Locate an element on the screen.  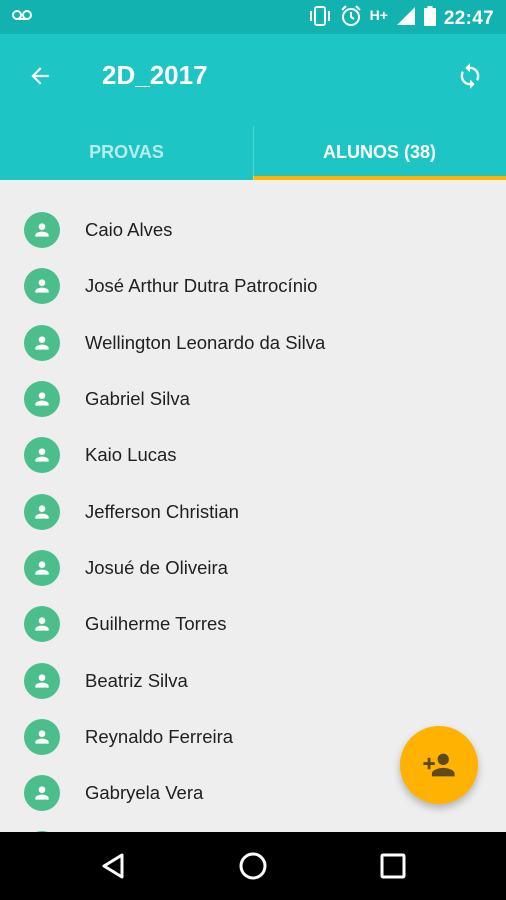
add-student-button is located at coordinates (439, 765).